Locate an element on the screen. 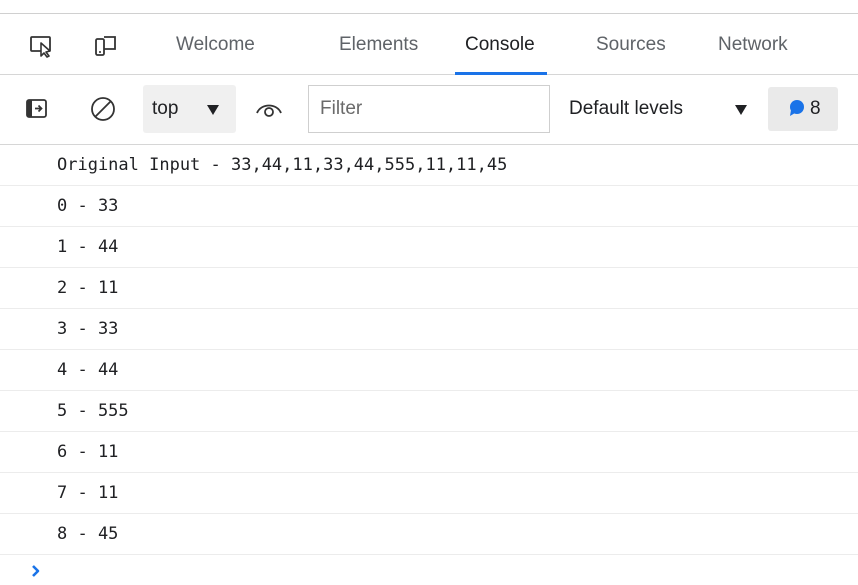 Image resolution: width=858 pixels, height=585 pixels. tab-welcome: Welcome is located at coordinates (215, 44).